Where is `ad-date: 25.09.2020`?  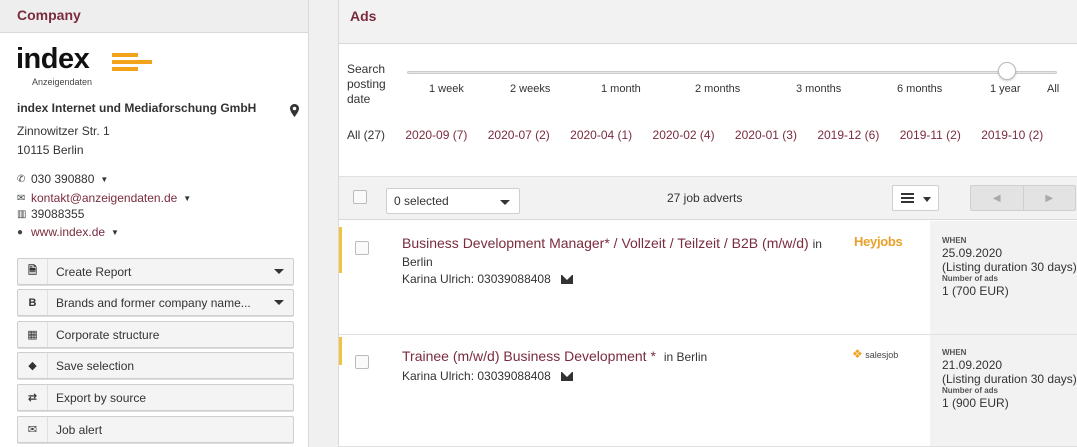 ad-date: 25.09.2020 is located at coordinates (972, 253).